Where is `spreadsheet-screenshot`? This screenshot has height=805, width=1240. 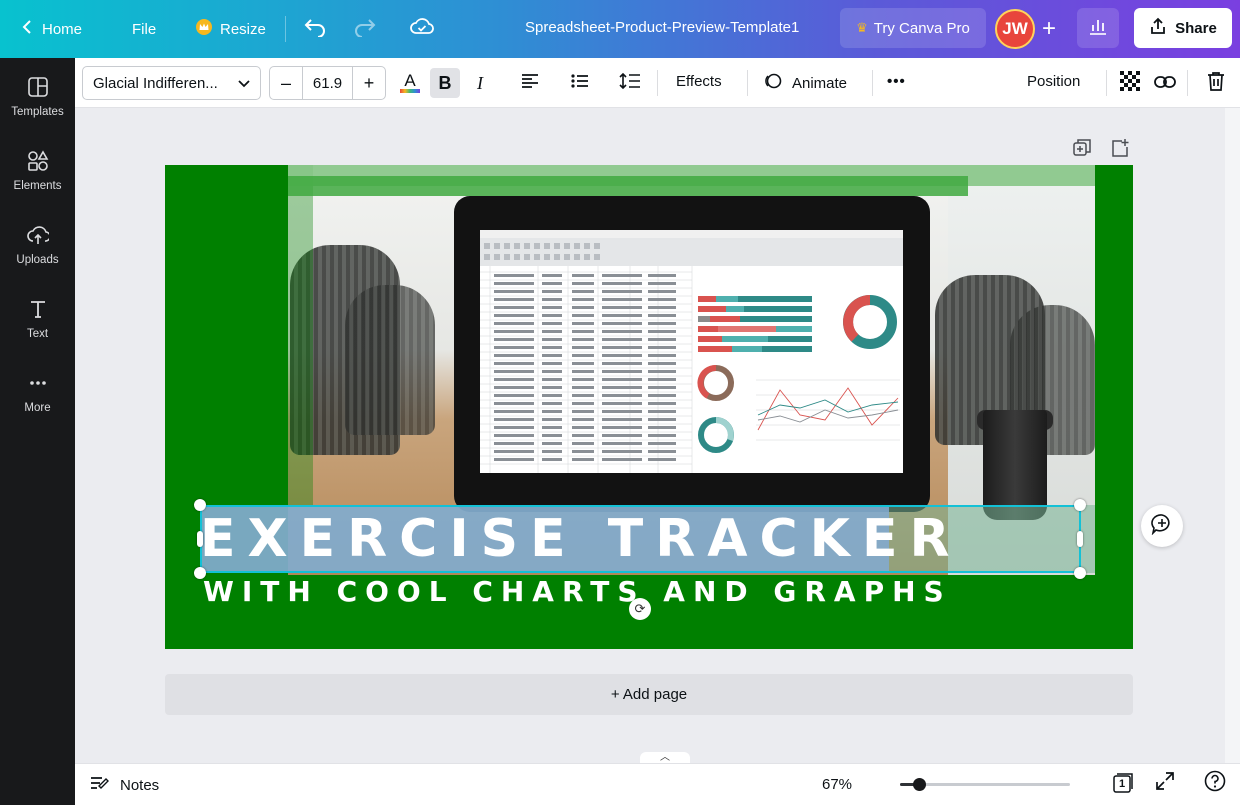 spreadsheet-screenshot is located at coordinates (691, 351).